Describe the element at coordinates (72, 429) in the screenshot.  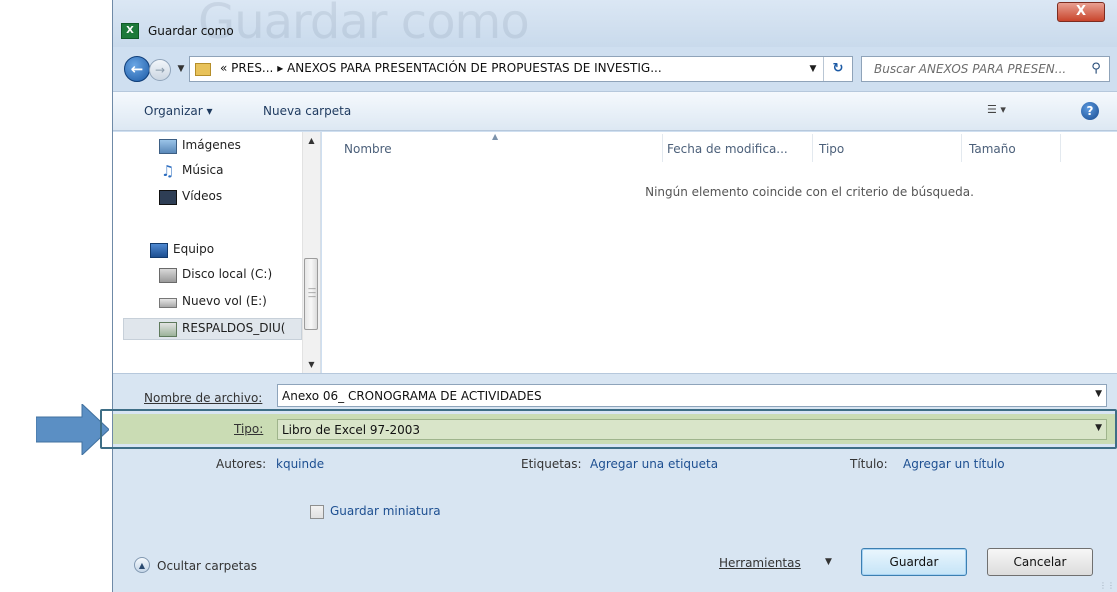
I see `callout-arrow` at that location.